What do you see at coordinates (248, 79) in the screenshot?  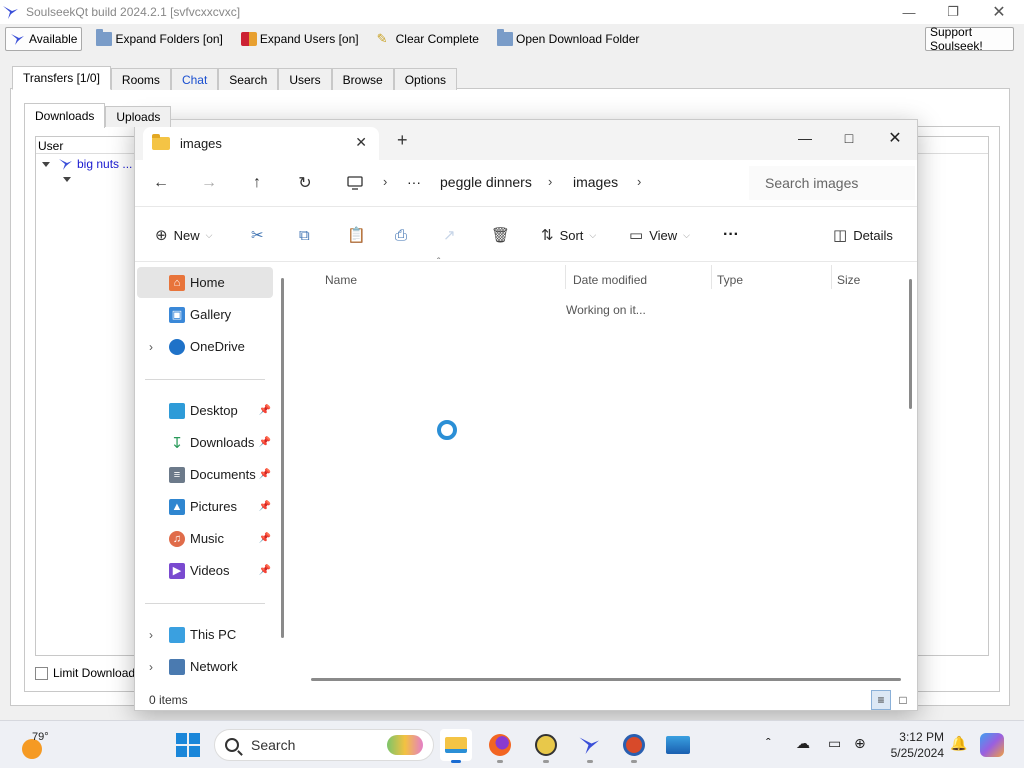 I see `tab-search: Search` at bounding box center [248, 79].